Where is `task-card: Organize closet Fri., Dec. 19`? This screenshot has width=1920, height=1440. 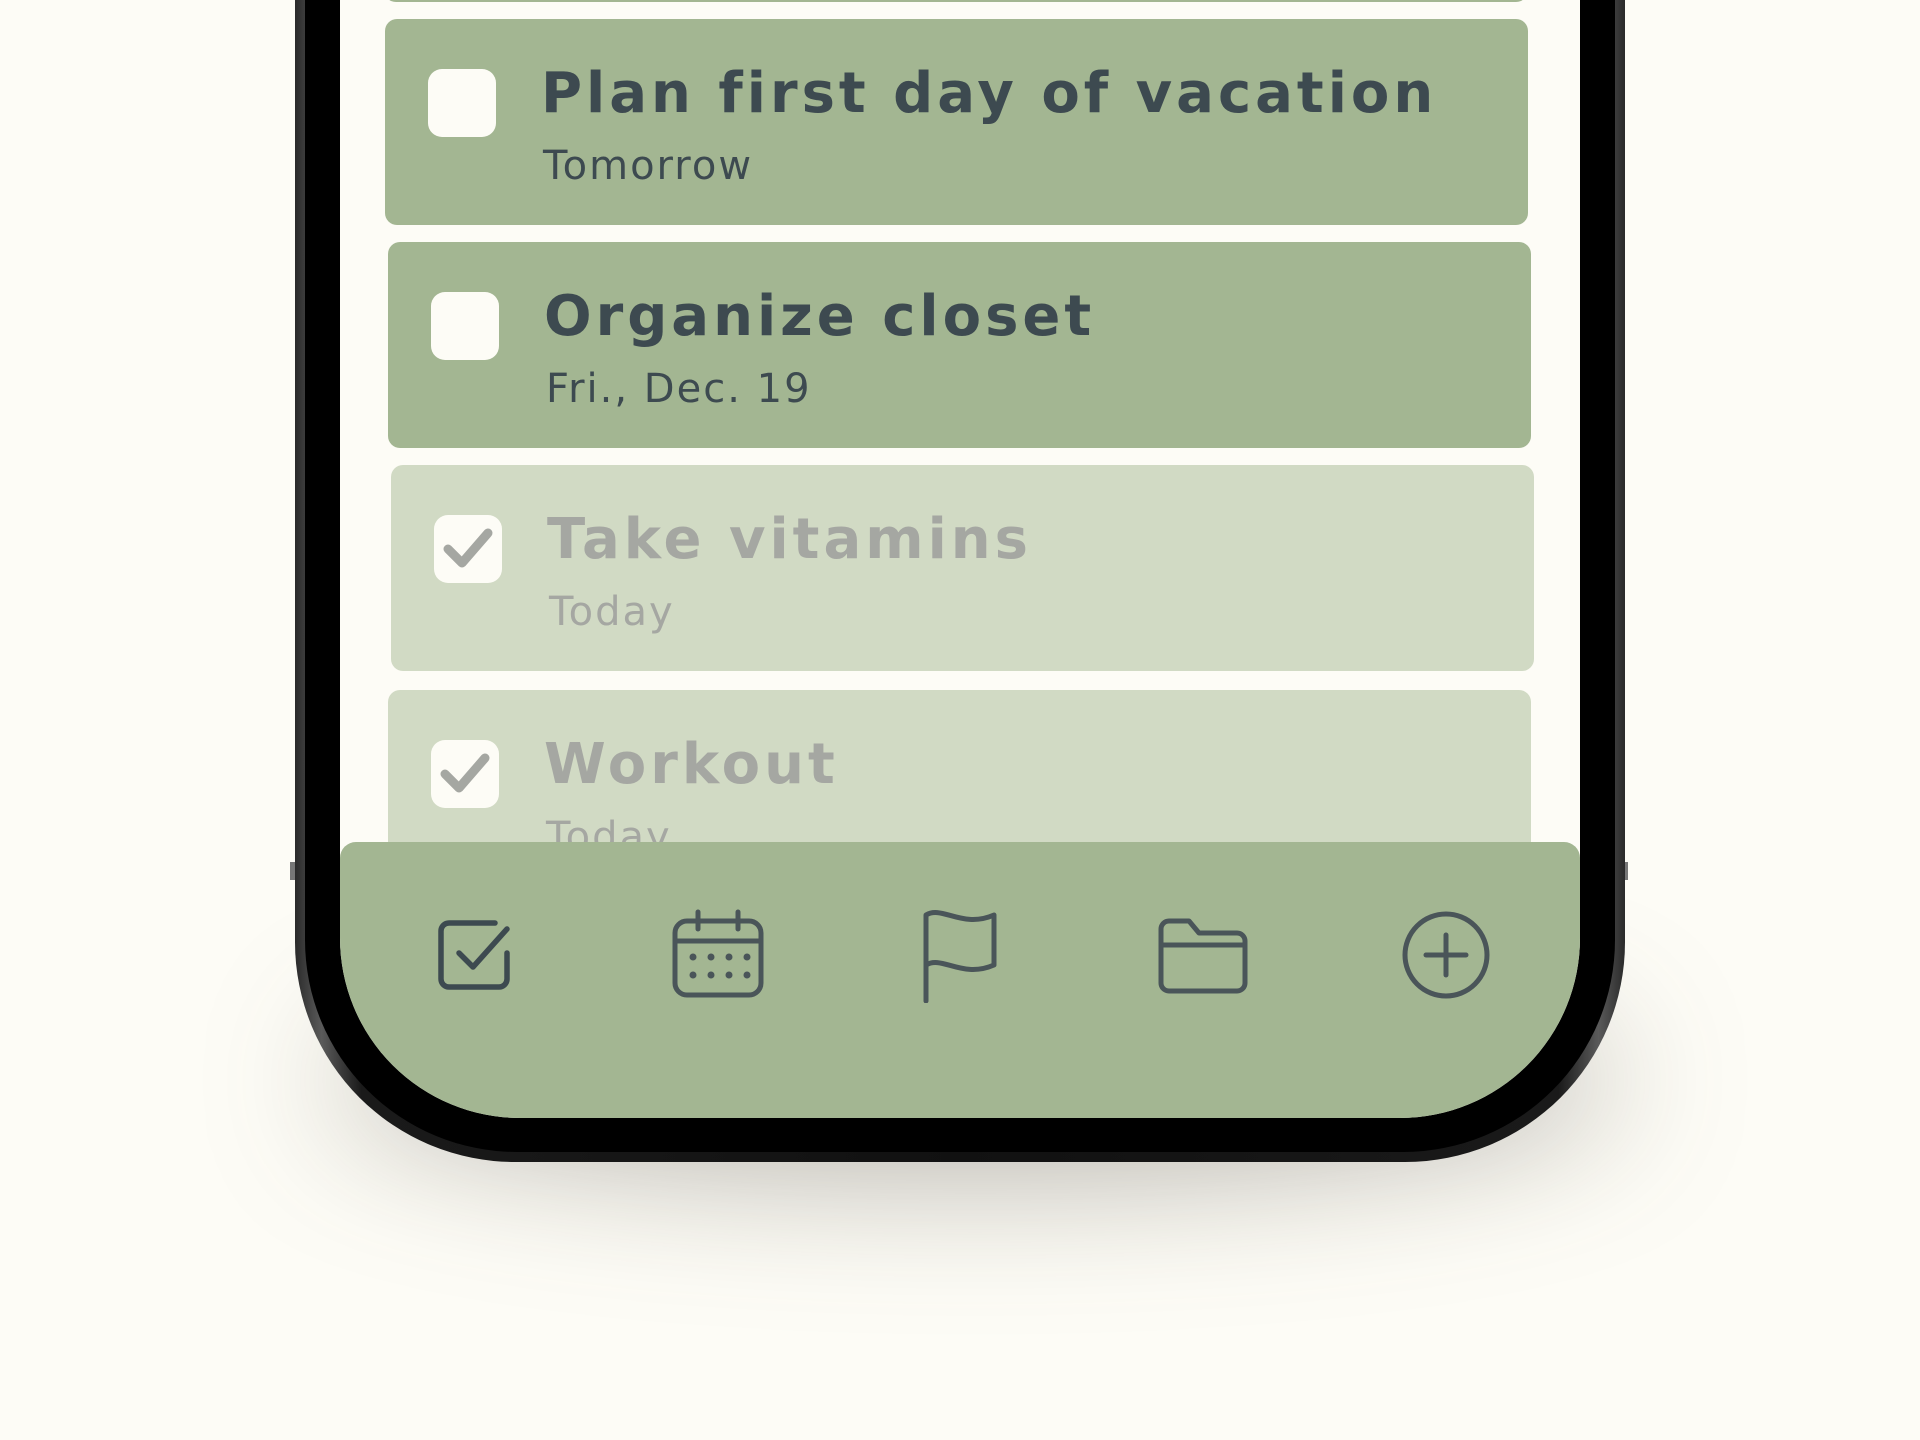
task-card: Organize closet Fri., Dec. 19 is located at coordinates (959, 345).